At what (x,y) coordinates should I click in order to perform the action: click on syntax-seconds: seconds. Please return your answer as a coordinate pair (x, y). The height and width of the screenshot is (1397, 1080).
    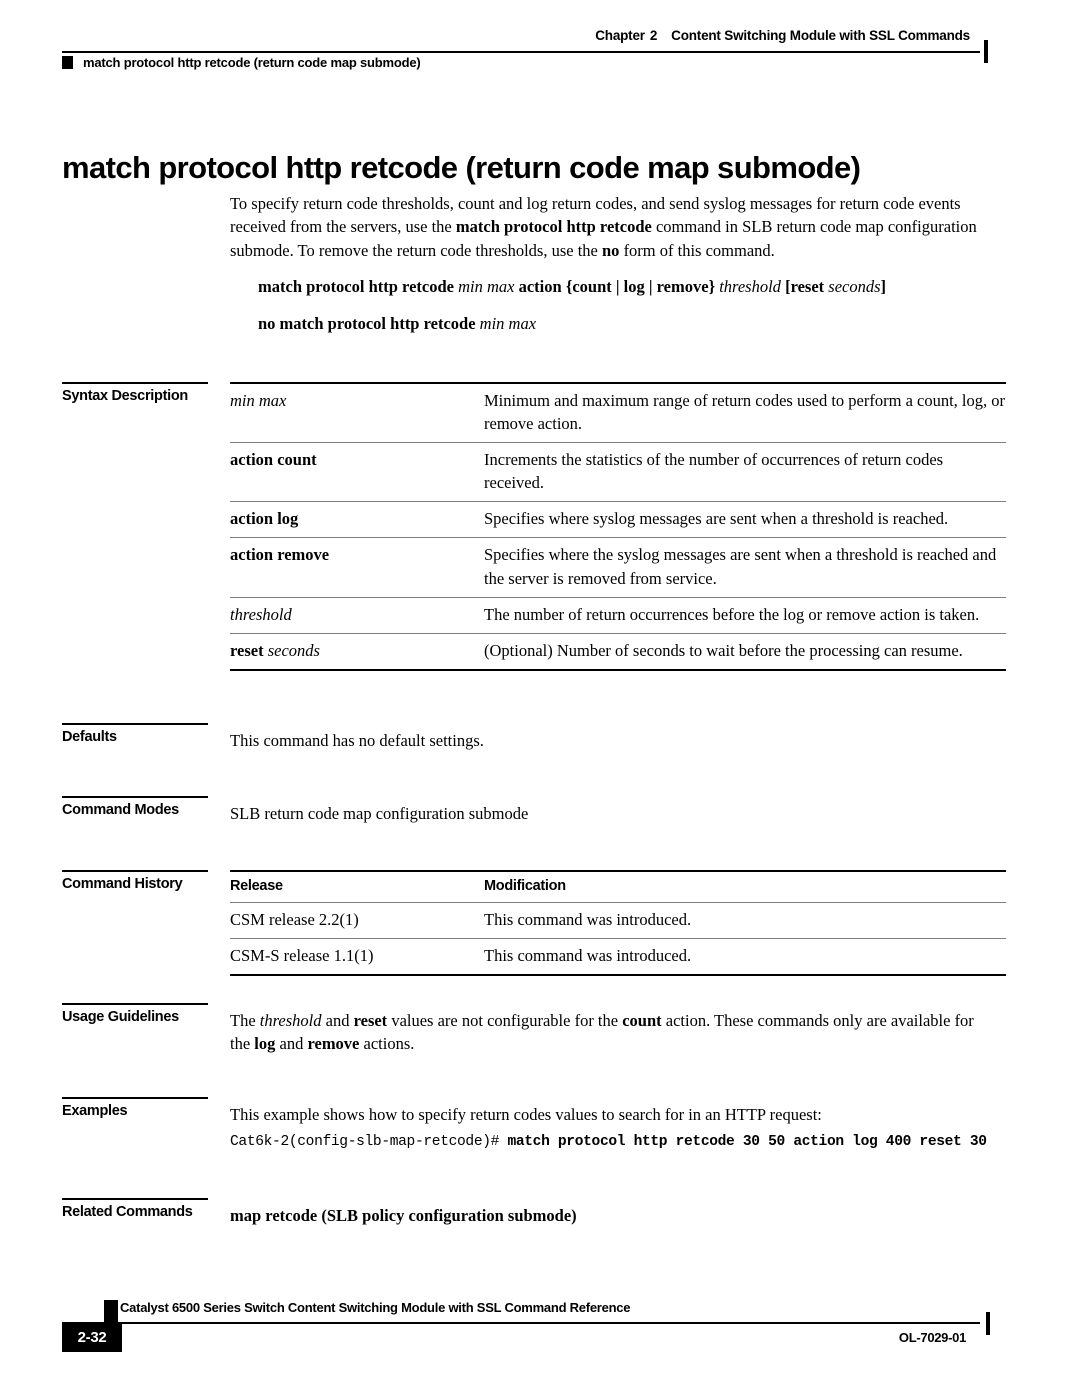
    Looking at the image, I should click on (854, 286).